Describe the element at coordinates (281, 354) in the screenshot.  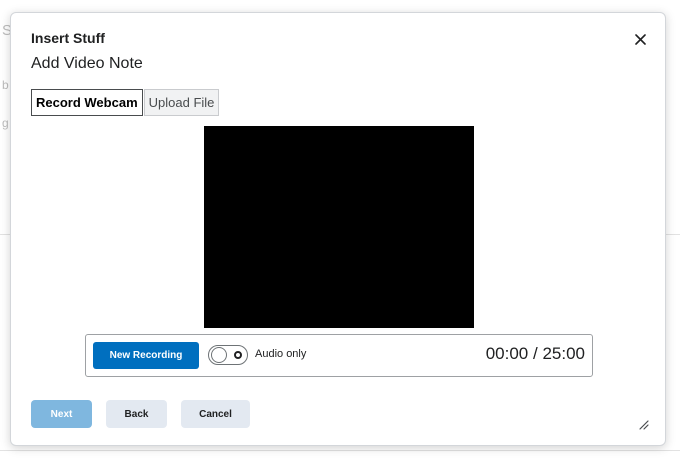
I see `audio-only-label: Audio only` at that location.